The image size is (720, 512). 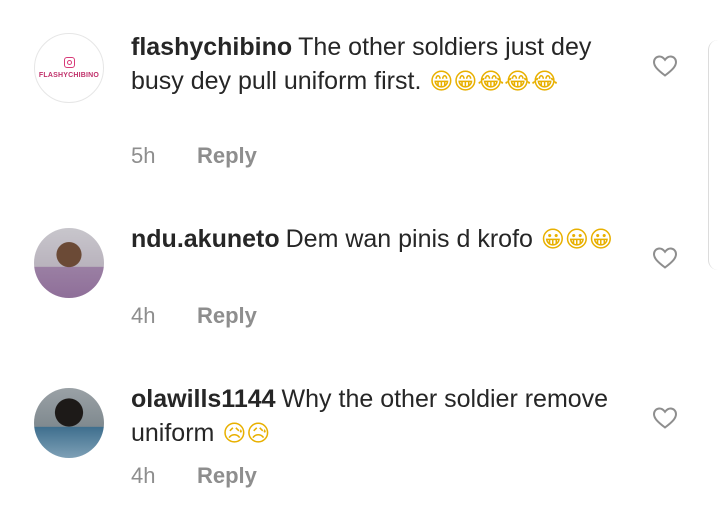 I want to click on comment-emojis: 😥😥, so click(x=246, y=434).